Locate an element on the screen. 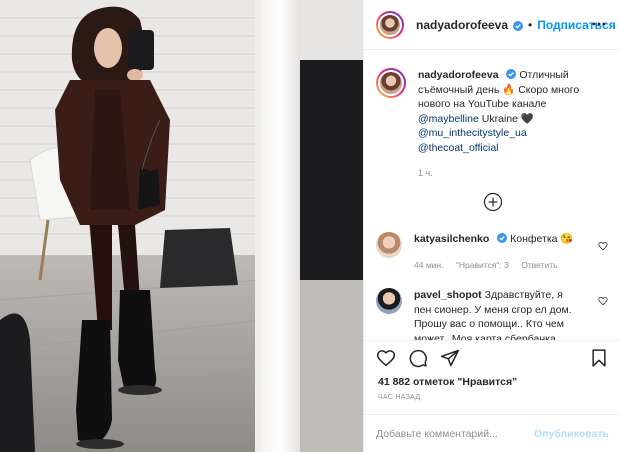 The height and width of the screenshot is (452, 620). comment-meta: 44 мин. "Нравится": 3 Ответить is located at coordinates (498, 265).